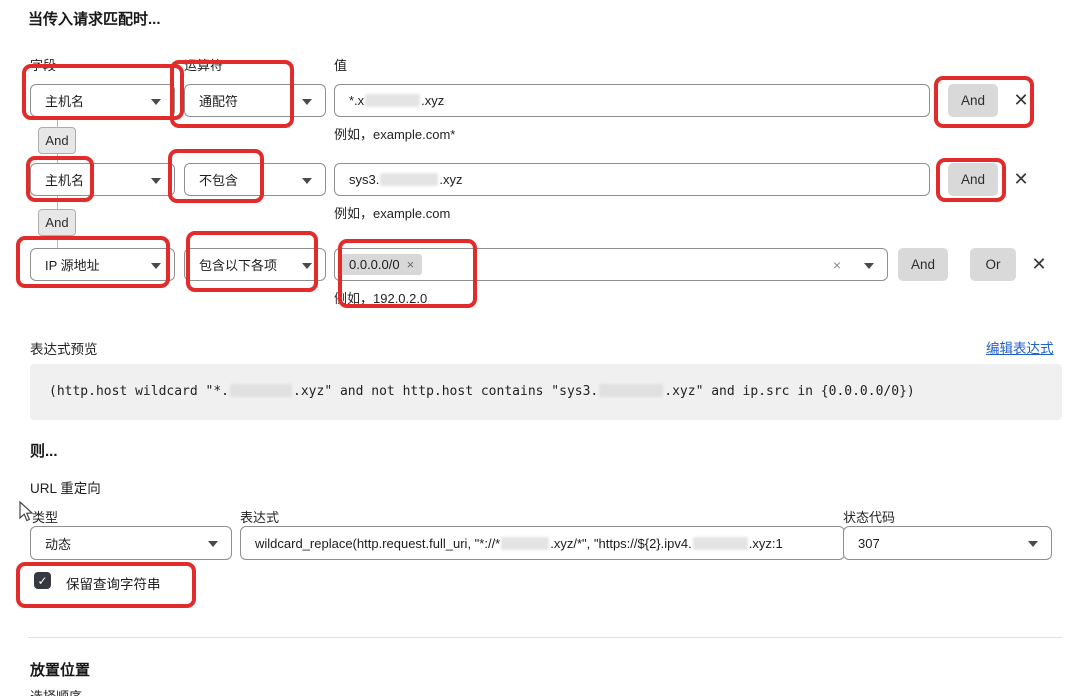 Image resolution: width=1090 pixels, height=696 pixels. I want to click on operator-select-row1: 通配符, so click(255, 100).